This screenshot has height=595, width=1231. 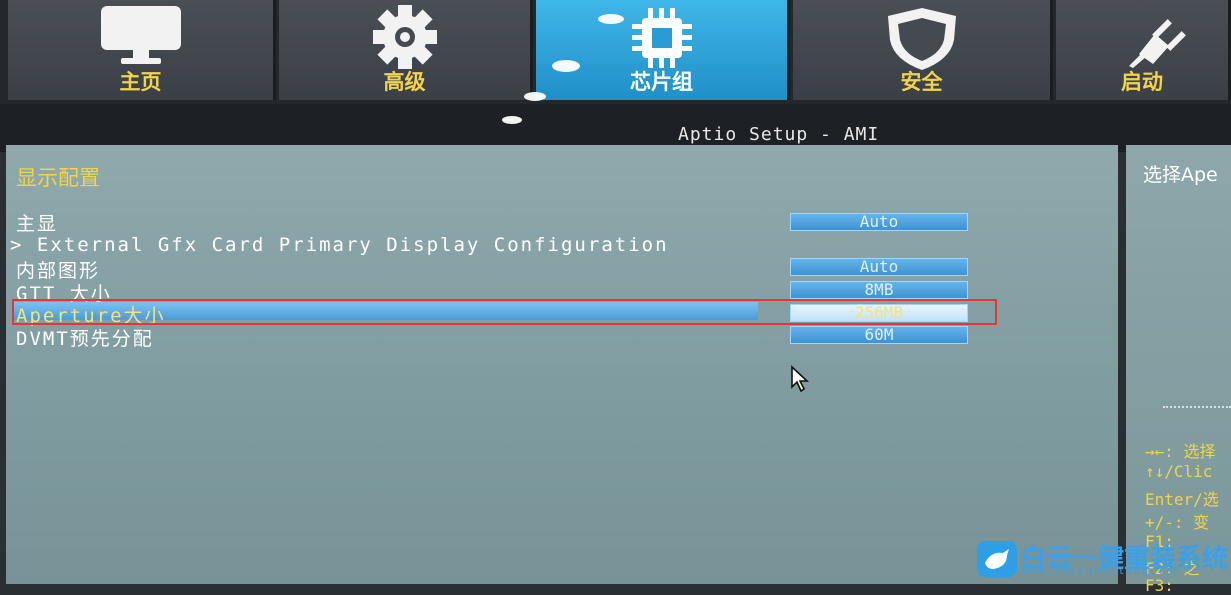 What do you see at coordinates (1158, 43) in the screenshot?
I see `power-plug-icon` at bounding box center [1158, 43].